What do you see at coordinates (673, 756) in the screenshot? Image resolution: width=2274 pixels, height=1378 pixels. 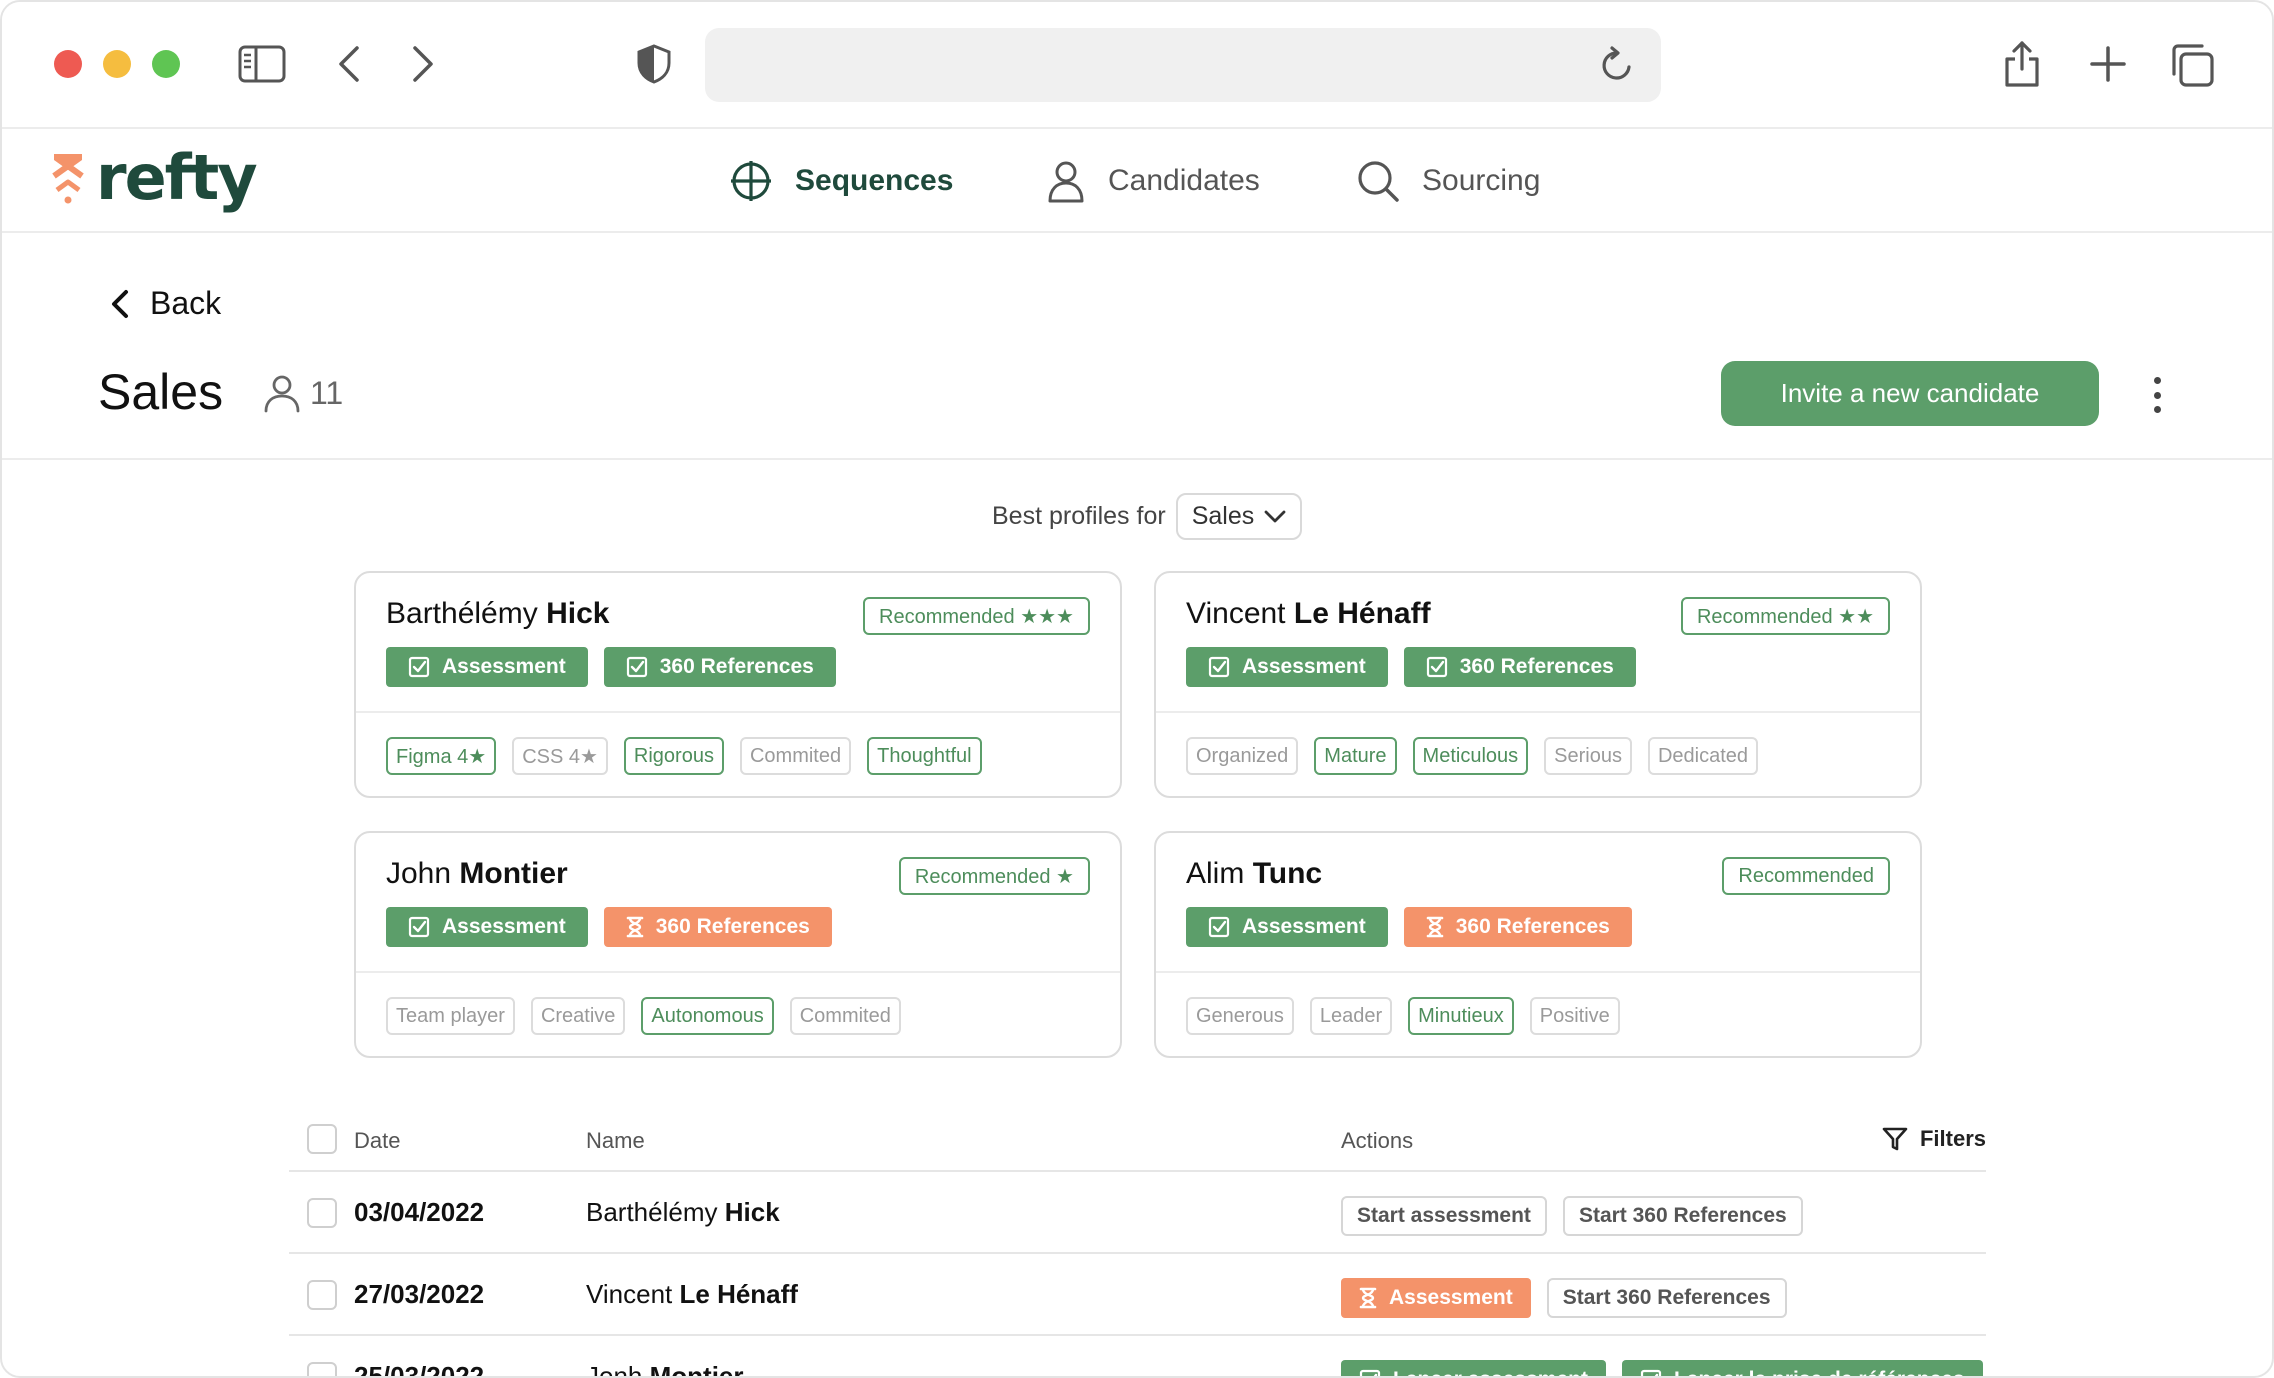 I see `trait-tag: Rigorous` at bounding box center [673, 756].